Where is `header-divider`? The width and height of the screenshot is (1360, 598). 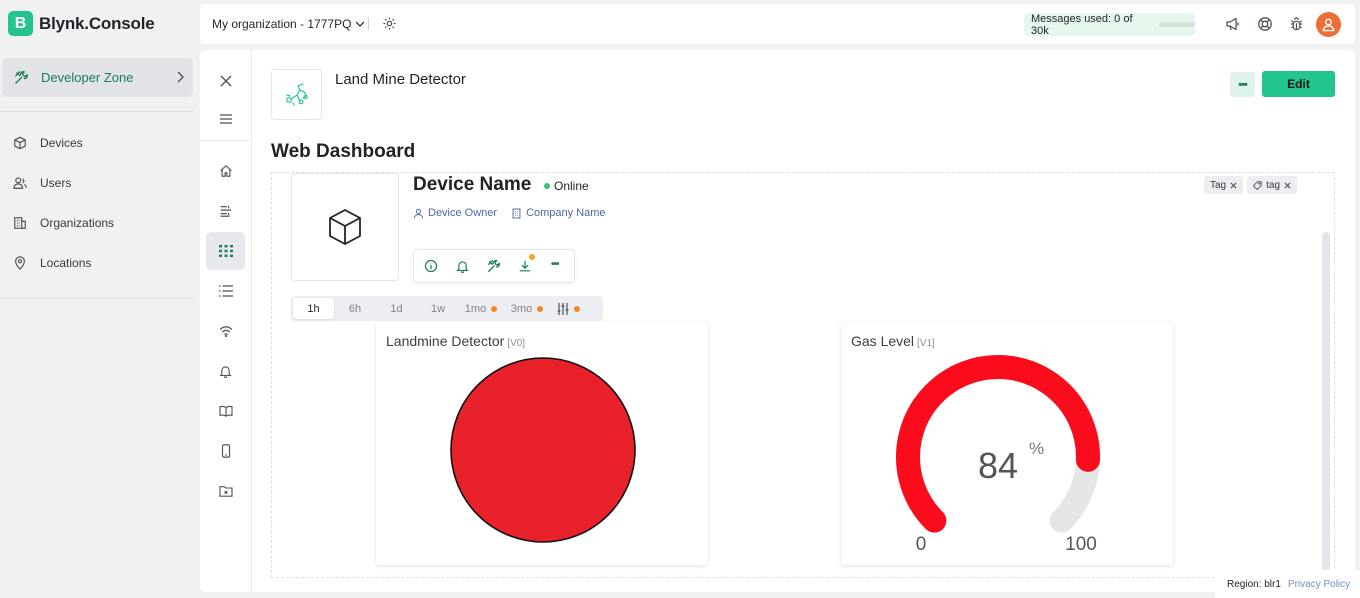 header-divider is located at coordinates (368, 23).